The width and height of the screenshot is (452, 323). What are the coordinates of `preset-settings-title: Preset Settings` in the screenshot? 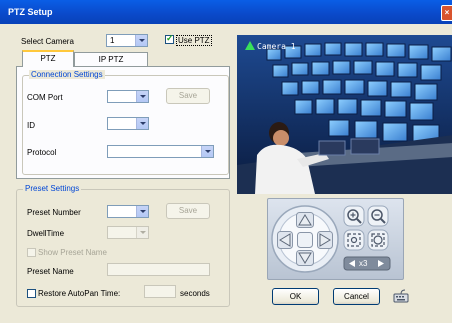 It's located at (52, 188).